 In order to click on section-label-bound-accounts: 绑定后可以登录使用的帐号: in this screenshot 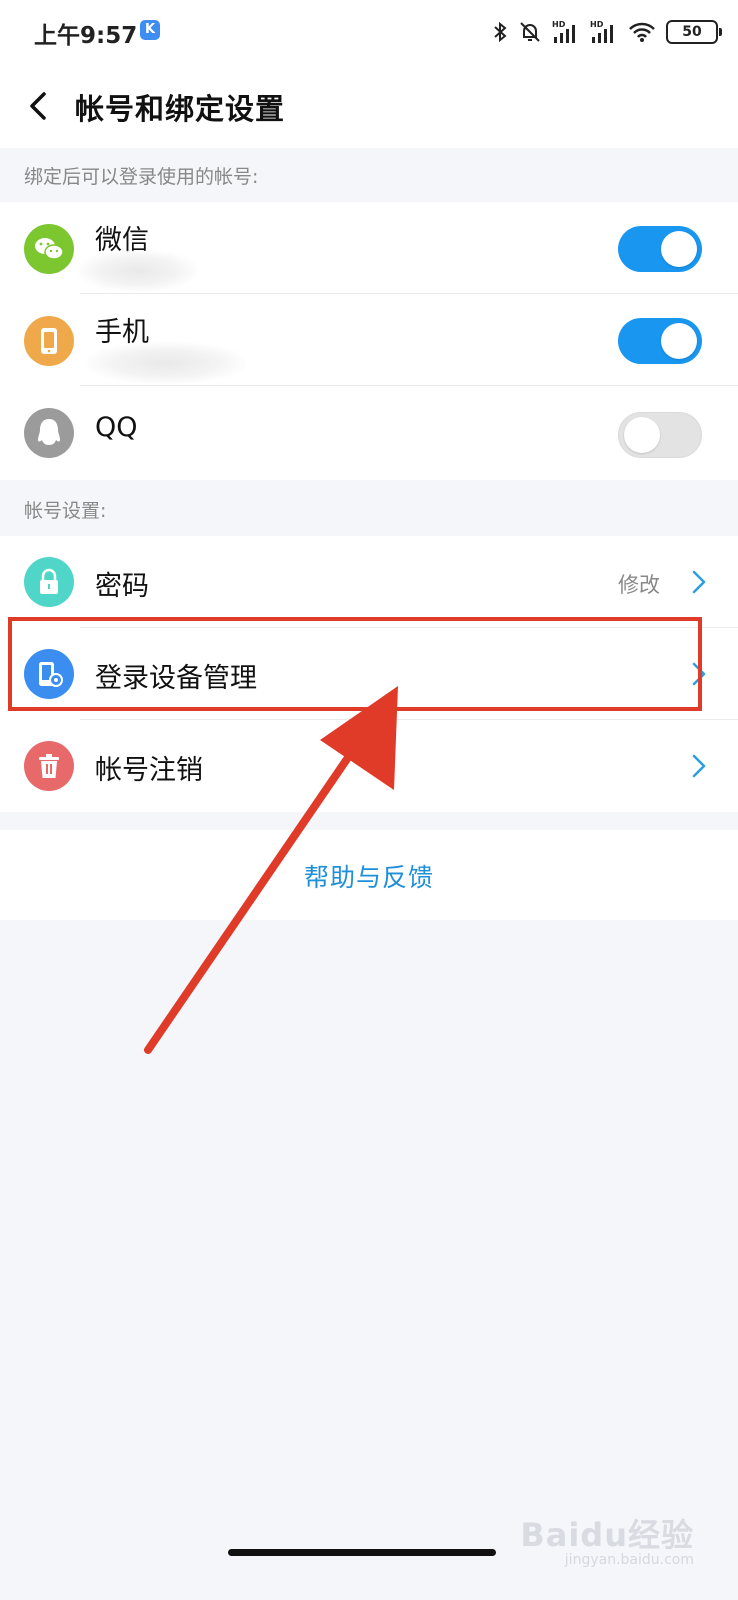, I will do `click(141, 177)`.